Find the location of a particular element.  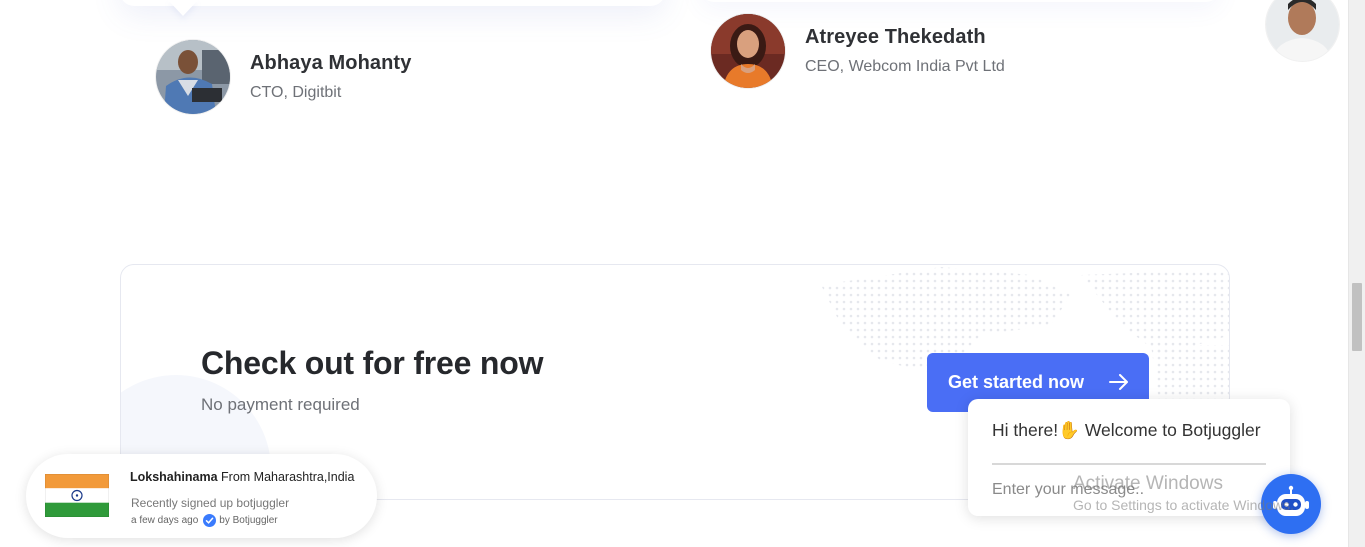

notification-source: by Botjuggler is located at coordinates (248, 520).